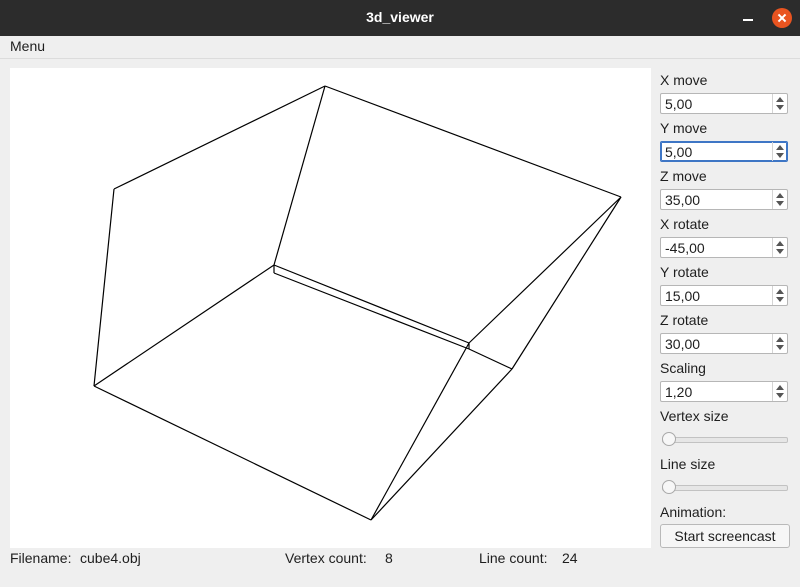 This screenshot has width=800, height=587. I want to click on vertex-size-slider, so click(724, 439).